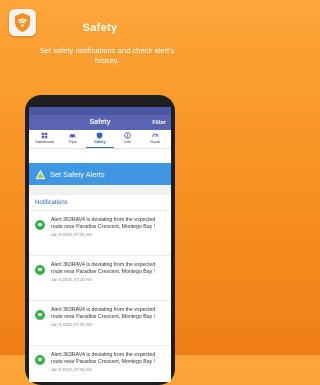 The image size is (320, 385). I want to click on notification-time: Jan 5 2018, 07:10 AM, so click(71, 280).